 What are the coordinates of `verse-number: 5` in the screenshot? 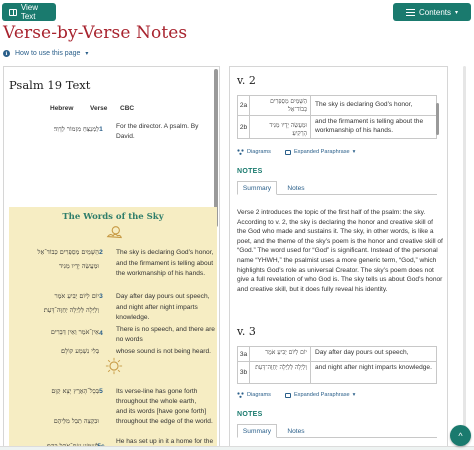 It's located at (101, 392).